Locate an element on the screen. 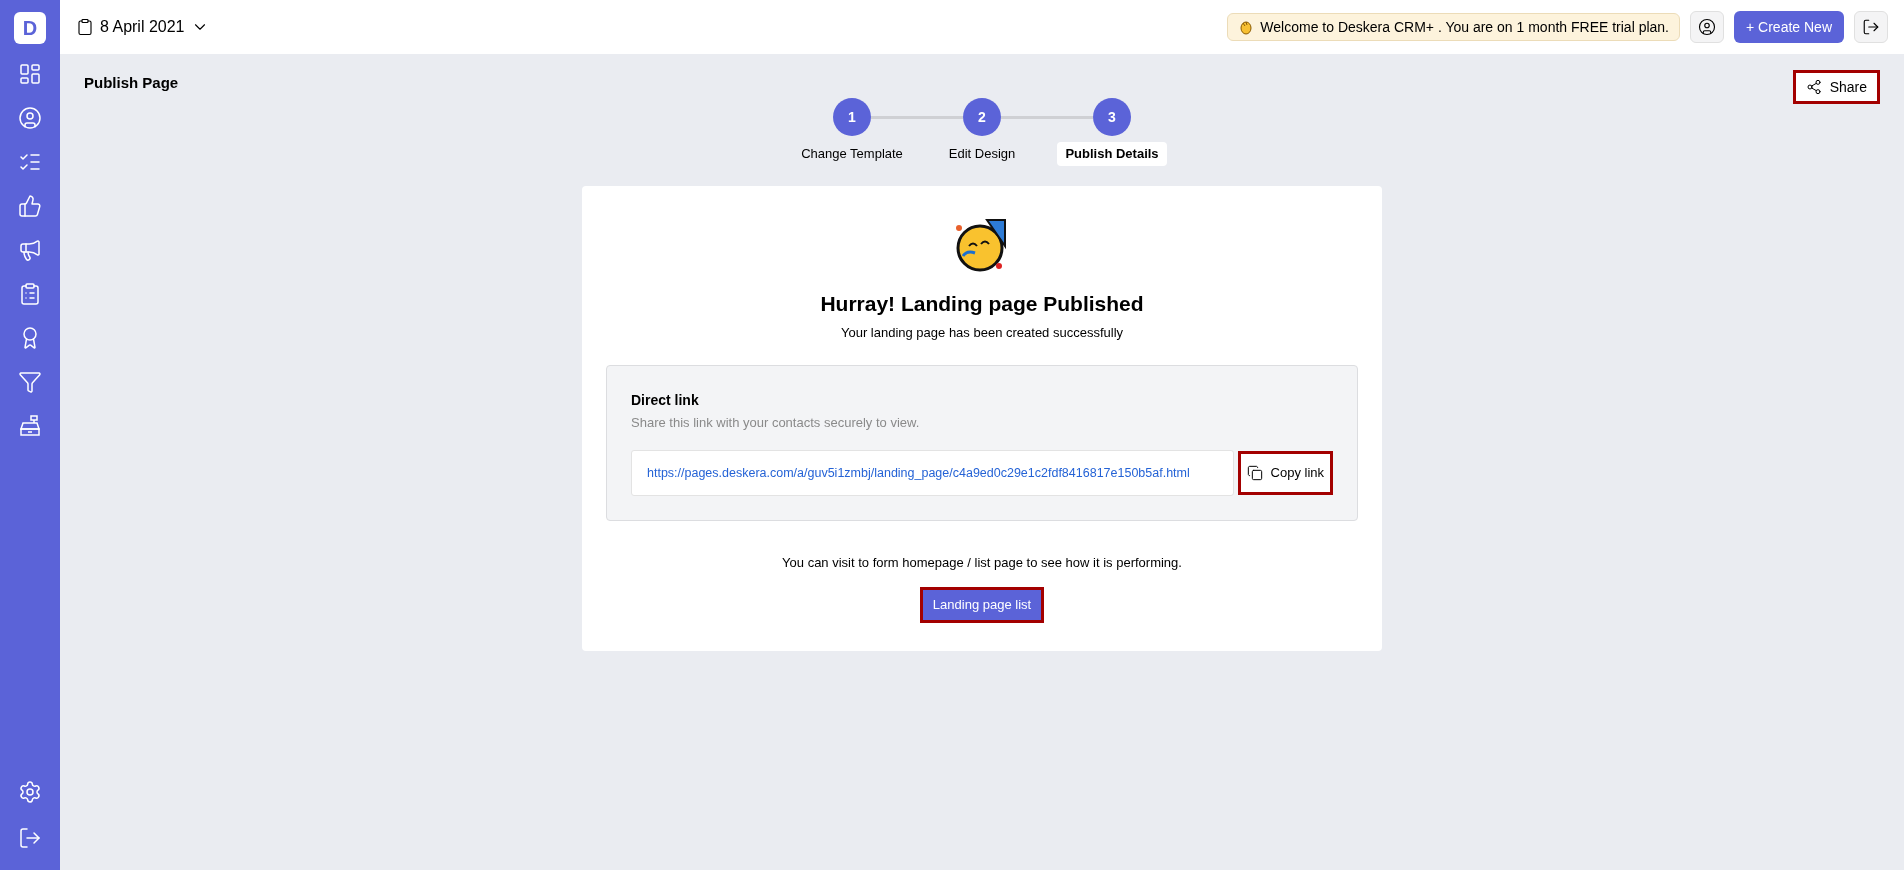 This screenshot has height=870, width=1904. settings-icon is located at coordinates (30, 792).